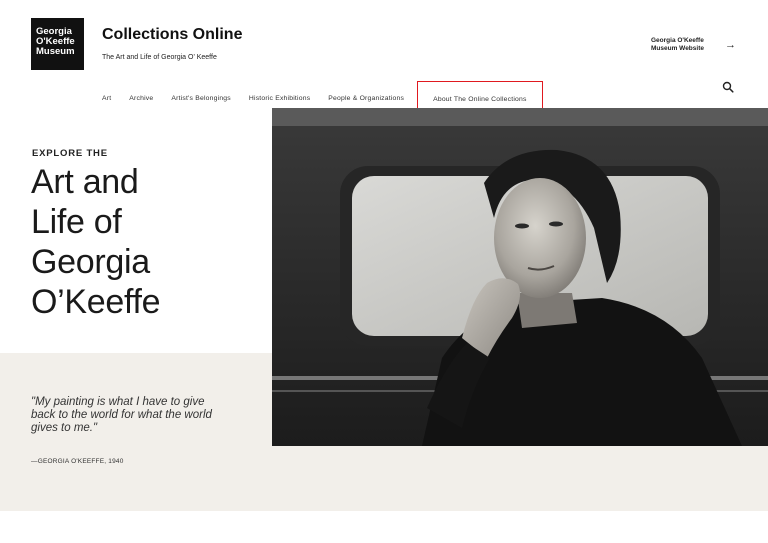  Describe the element at coordinates (146, 242) in the screenshot. I see `hero-heading: Art and Life of Georgia O’Keeffe` at that location.